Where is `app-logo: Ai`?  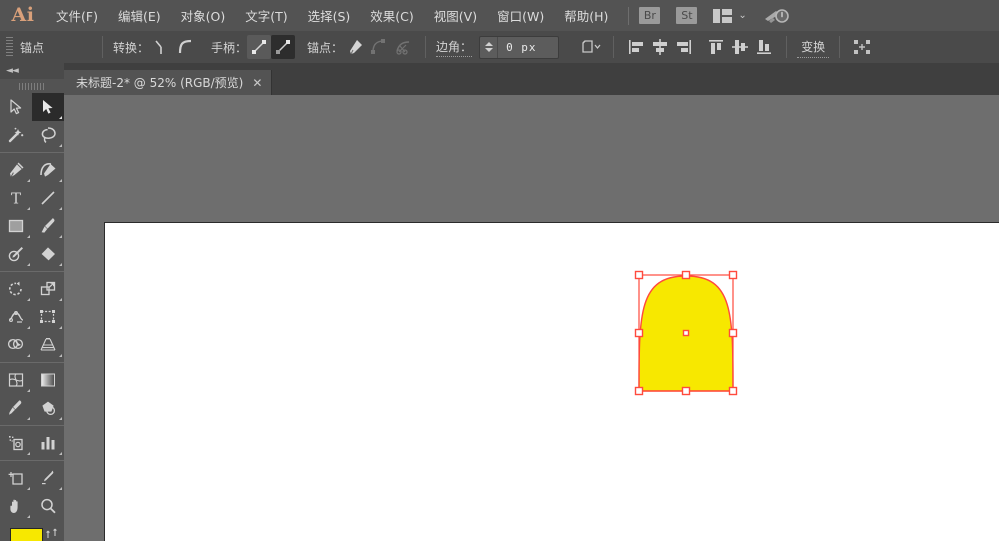
app-logo: Ai is located at coordinates (23, 14).